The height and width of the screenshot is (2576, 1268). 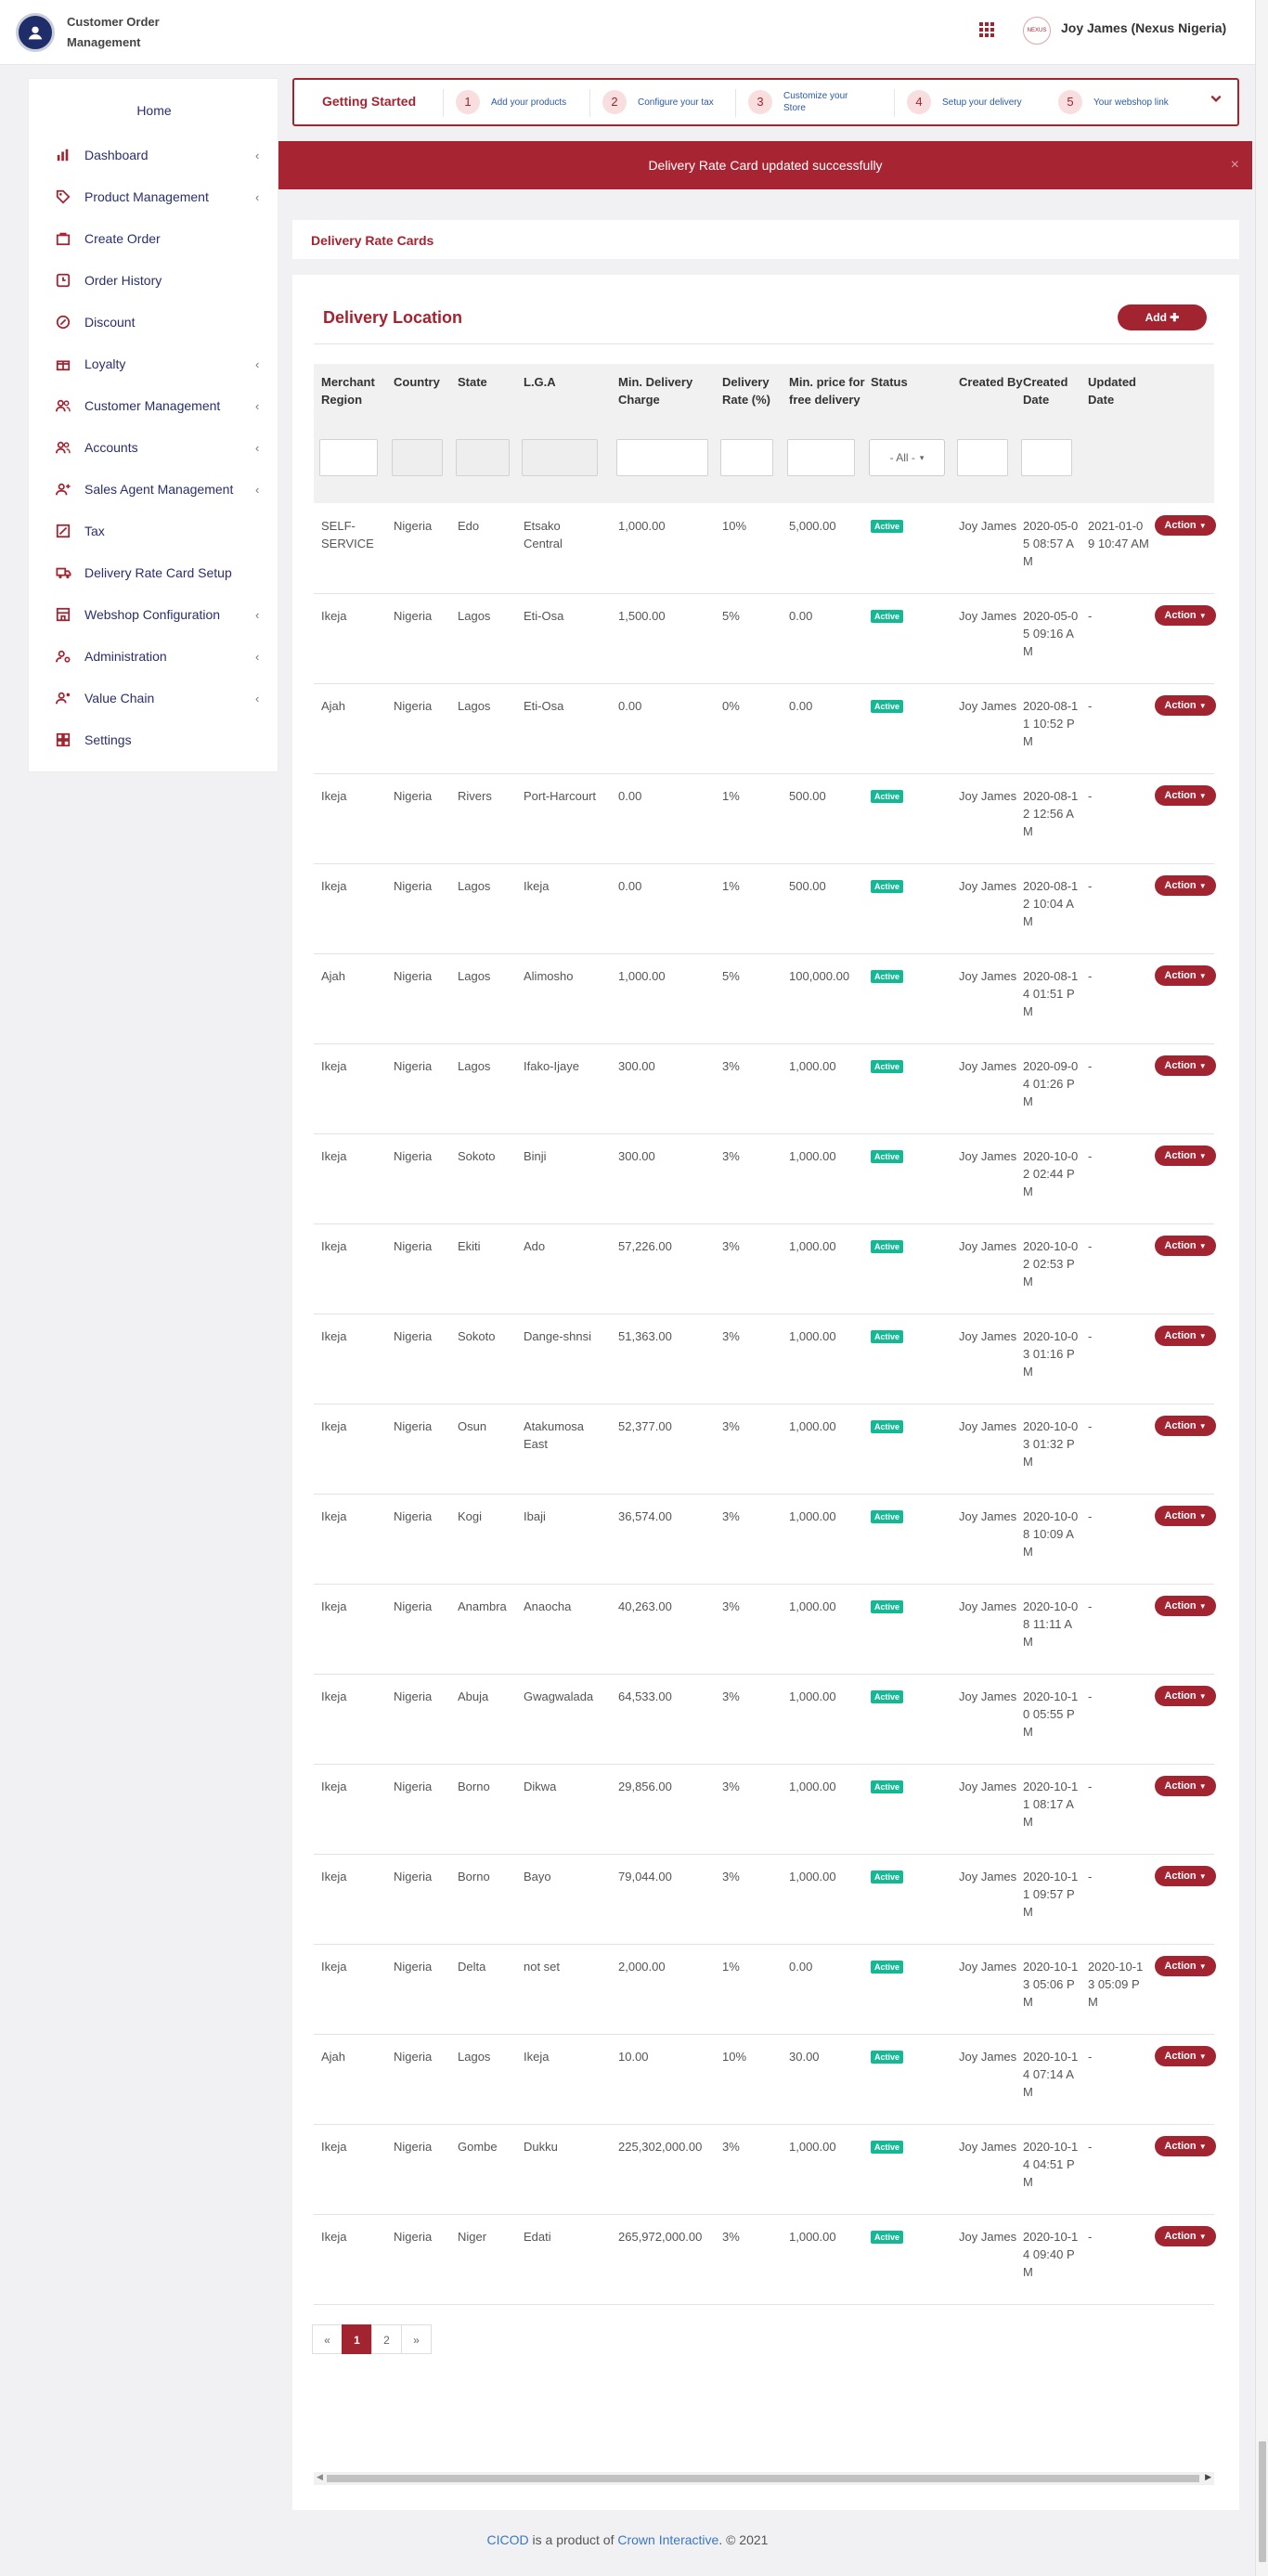 What do you see at coordinates (1216, 101) in the screenshot?
I see `chevron-down-icon` at bounding box center [1216, 101].